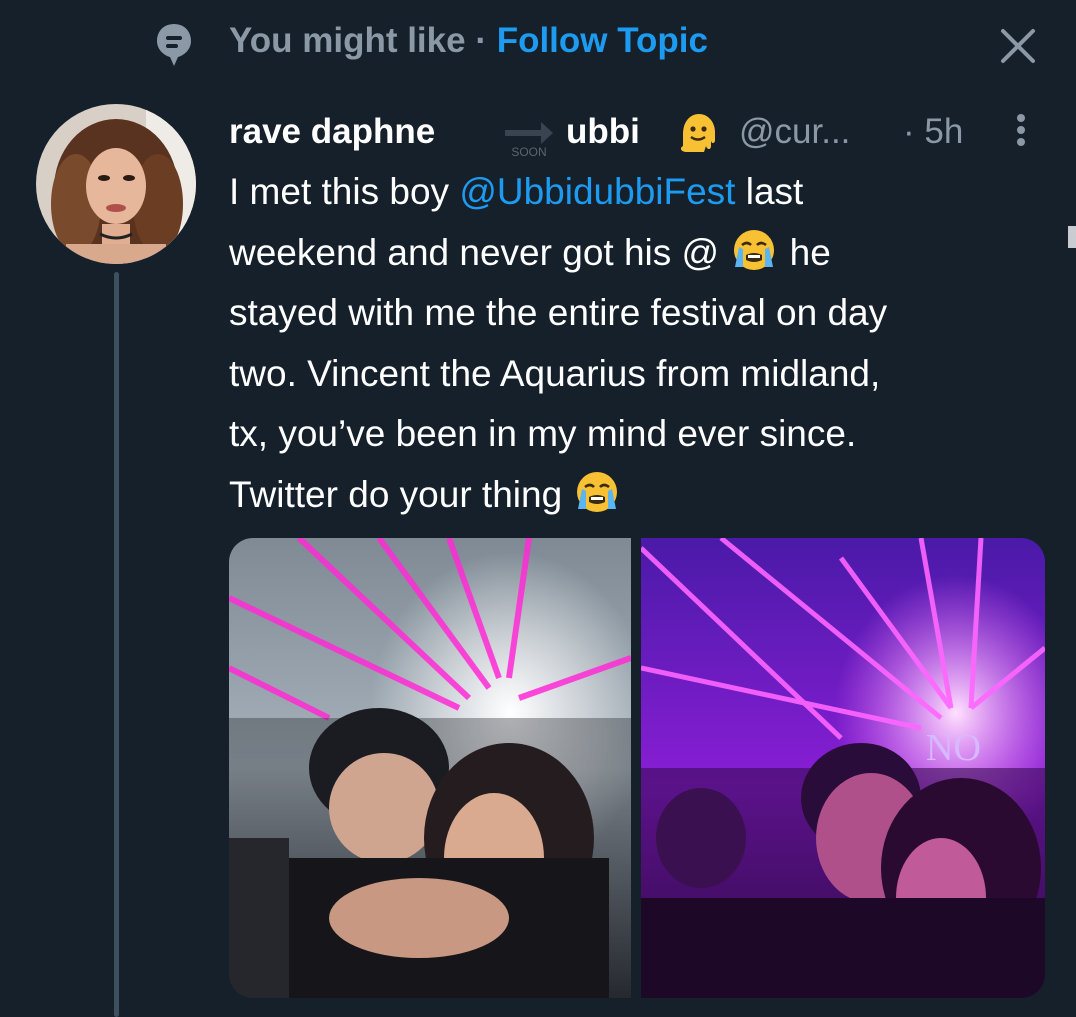 This screenshot has height=1017, width=1076. What do you see at coordinates (639, 253) in the screenshot?
I see `tweet-line: weekend and never got his @ he` at bounding box center [639, 253].